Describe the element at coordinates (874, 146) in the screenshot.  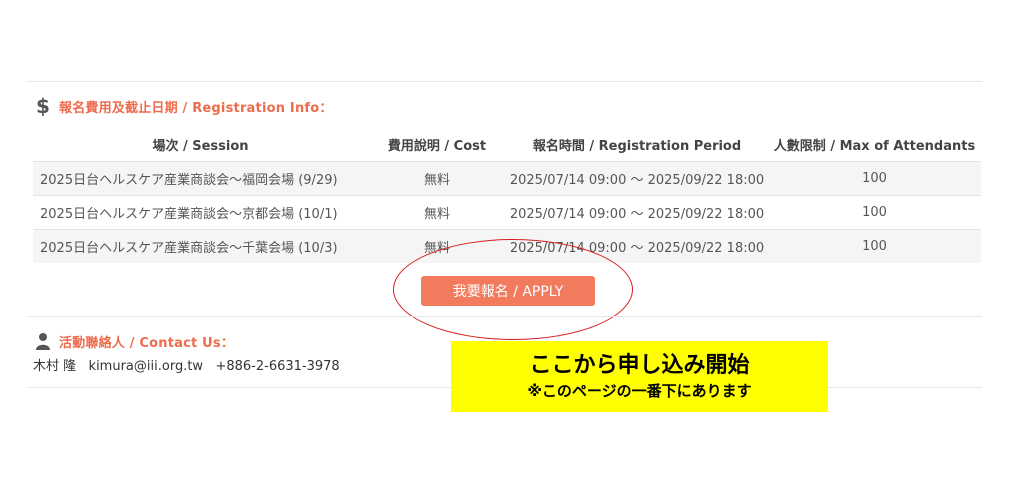
I see `col-header-max: 人數限制 / Max of Attendants` at that location.